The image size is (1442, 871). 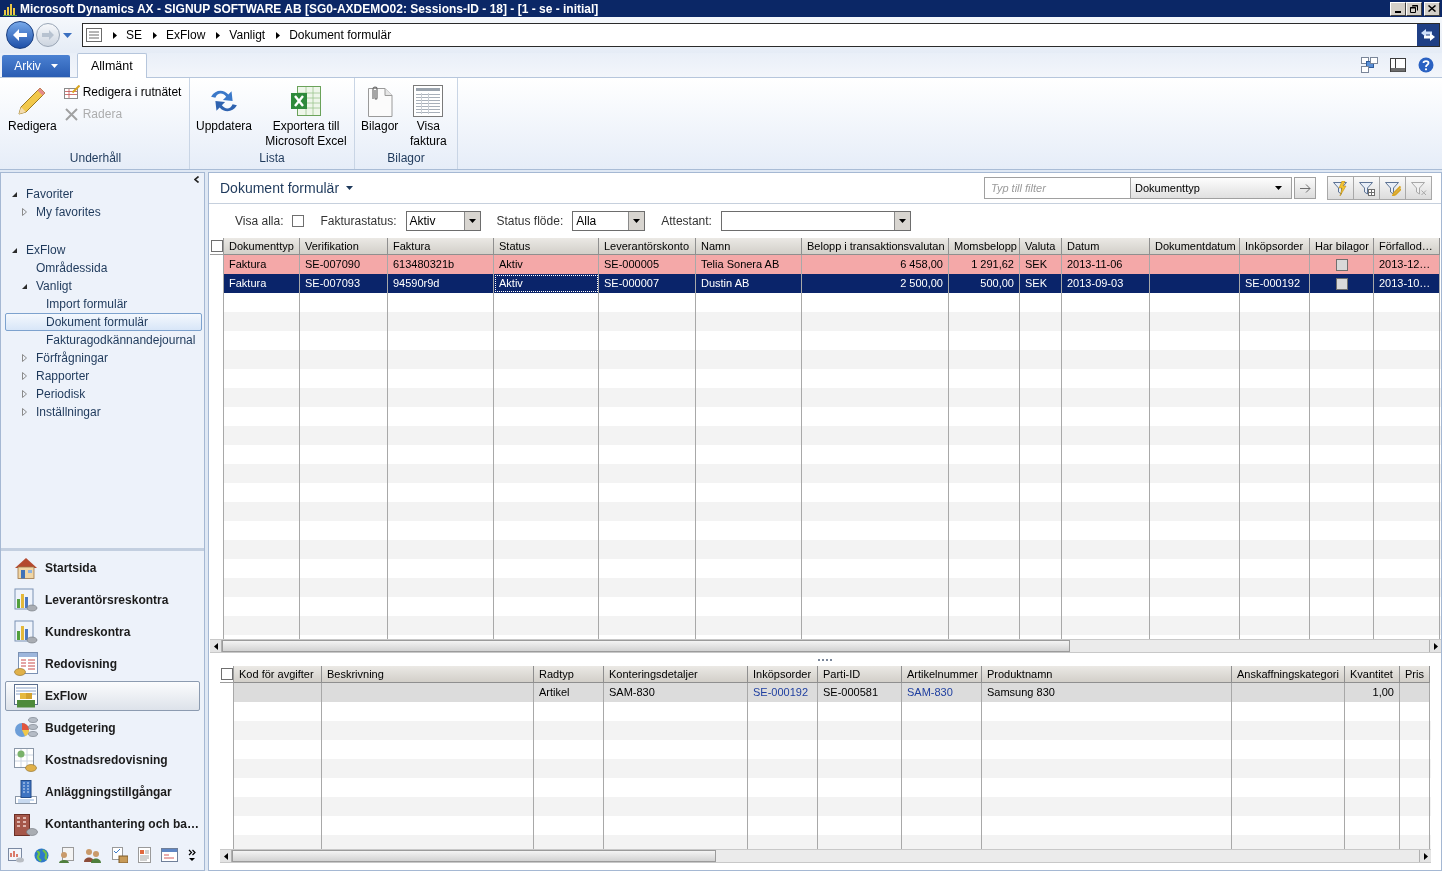 What do you see at coordinates (102, 760) in the screenshot?
I see `module-button: Kostnadsredovisning` at bounding box center [102, 760].